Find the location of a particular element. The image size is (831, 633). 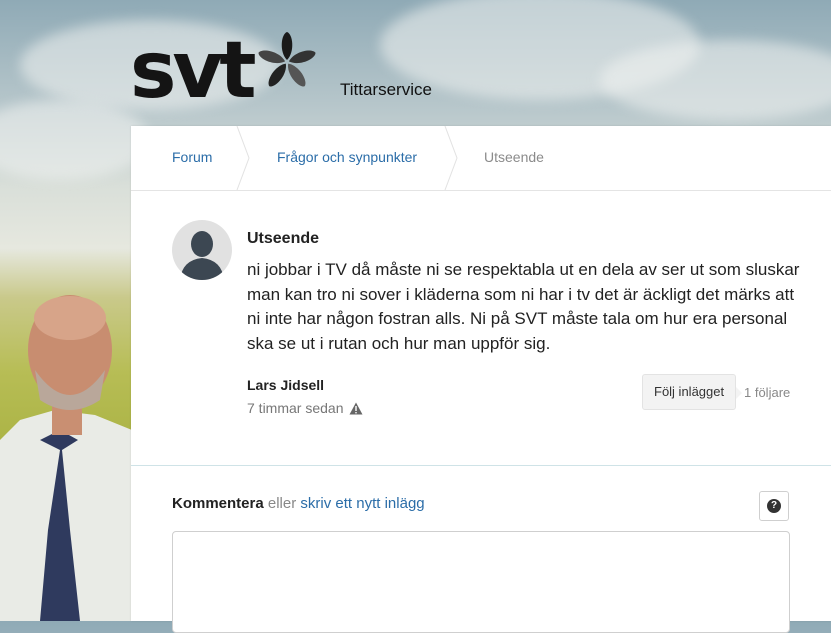

post-time-text: 7 timmar sedan is located at coordinates (295, 408).